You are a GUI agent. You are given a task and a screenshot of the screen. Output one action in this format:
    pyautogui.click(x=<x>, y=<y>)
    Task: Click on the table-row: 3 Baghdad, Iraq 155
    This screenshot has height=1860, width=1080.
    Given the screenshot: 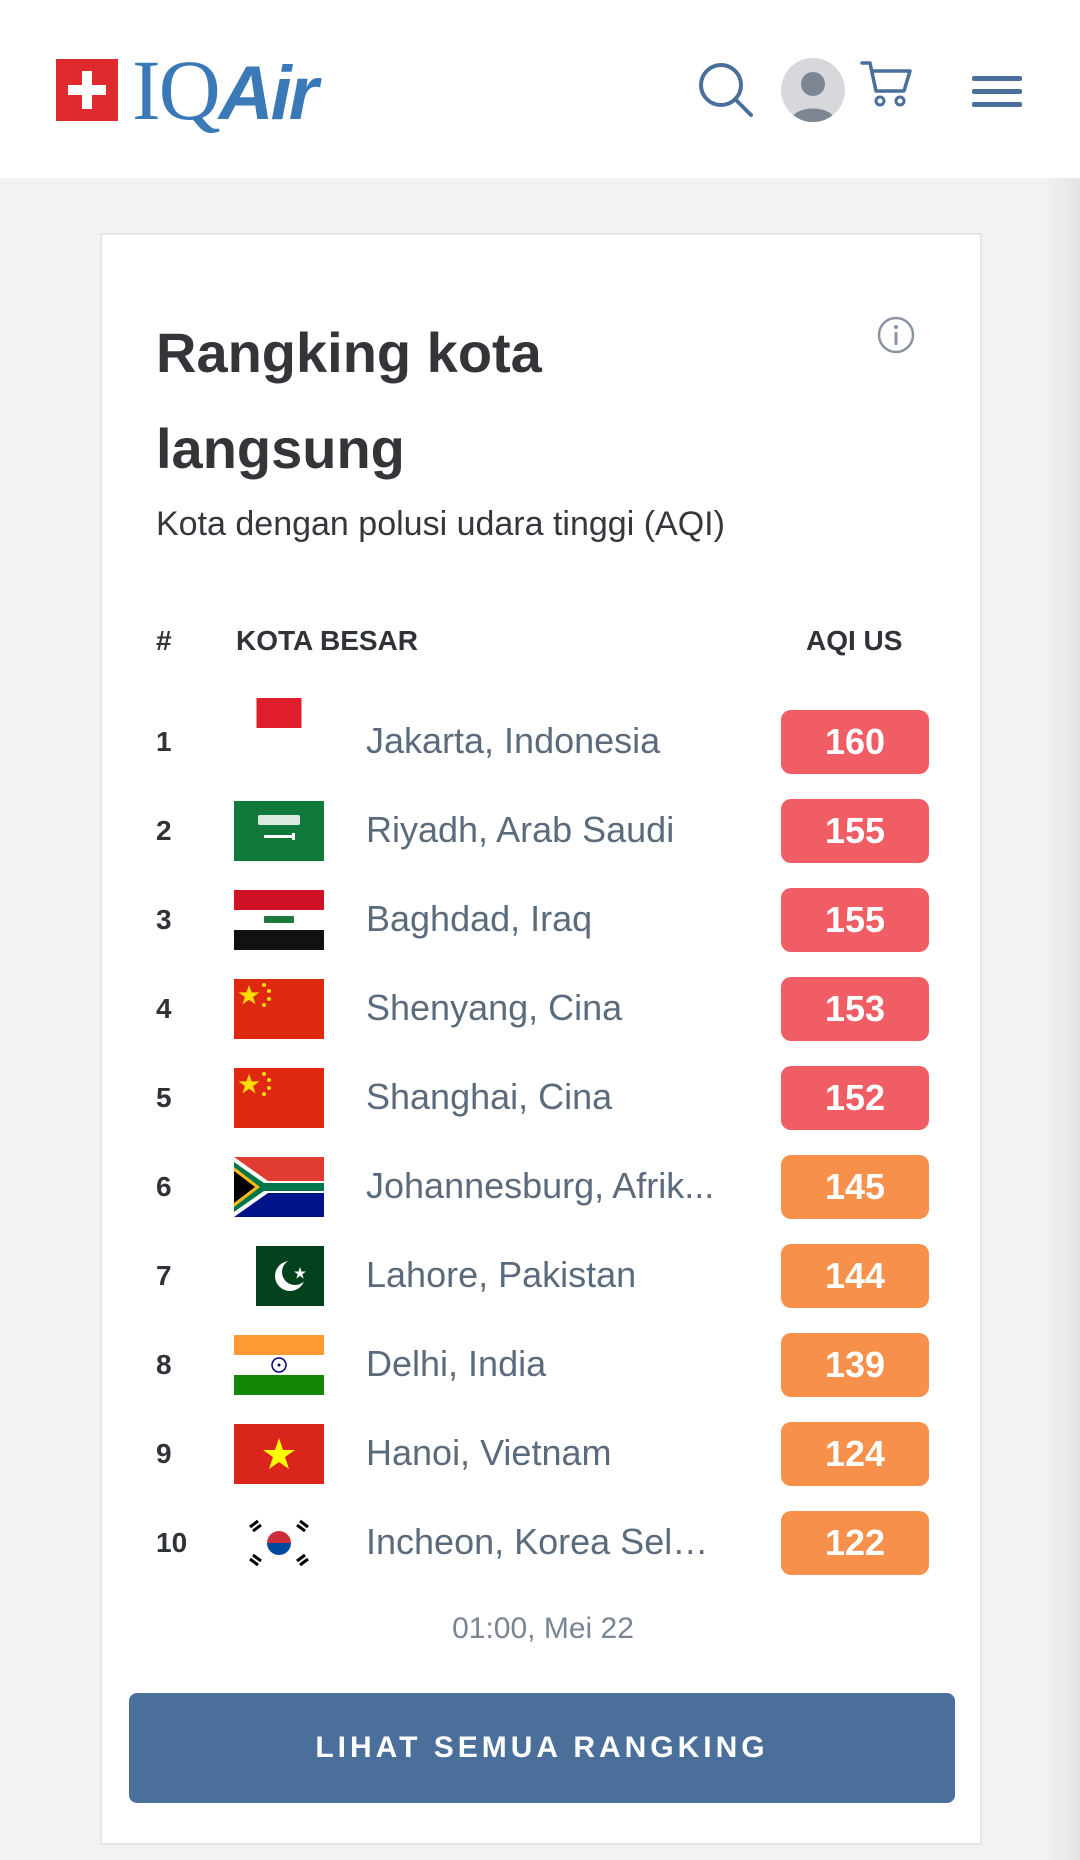 What is the action you would take?
    pyautogui.click(x=543, y=920)
    